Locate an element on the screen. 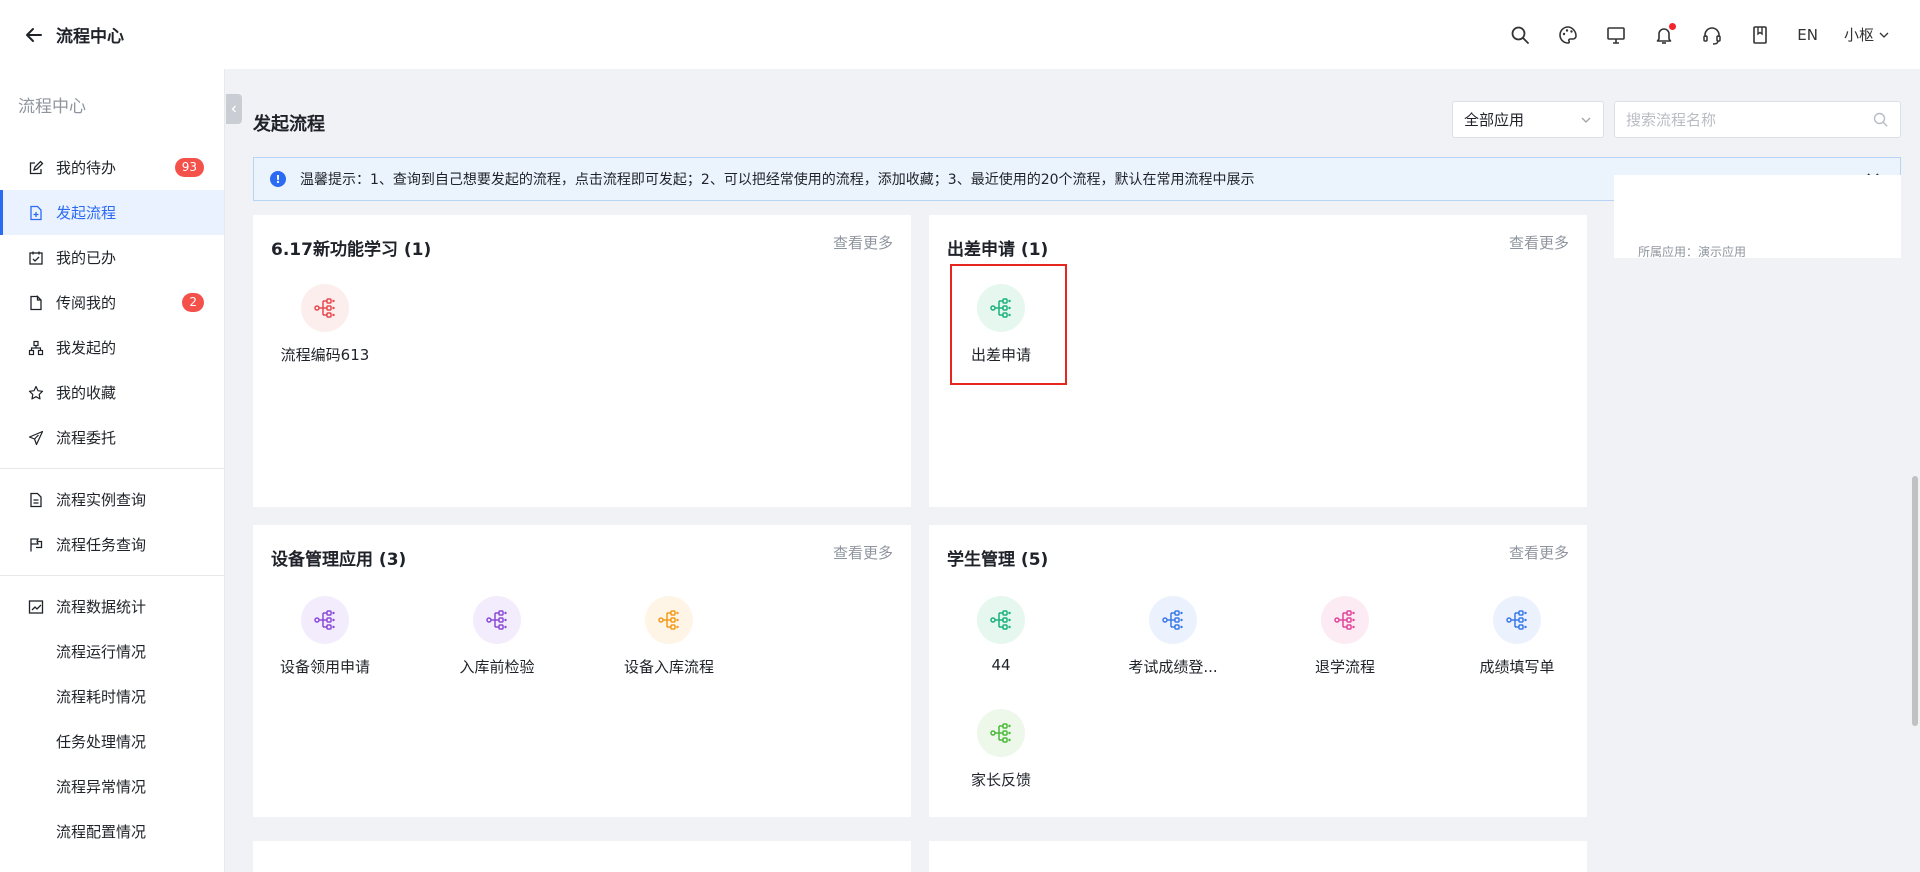  sidebar-item-label: 我的已办 is located at coordinates (86, 258).